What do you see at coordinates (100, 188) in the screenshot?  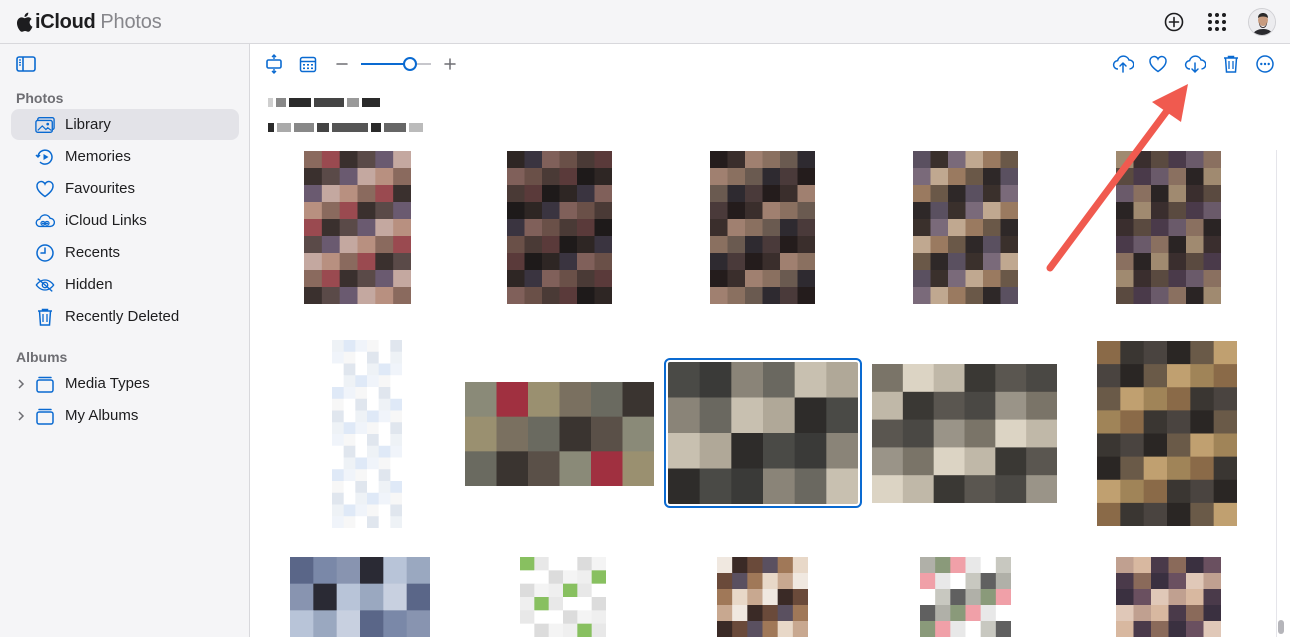 I see `sidebar-item-label: Favourites` at bounding box center [100, 188].